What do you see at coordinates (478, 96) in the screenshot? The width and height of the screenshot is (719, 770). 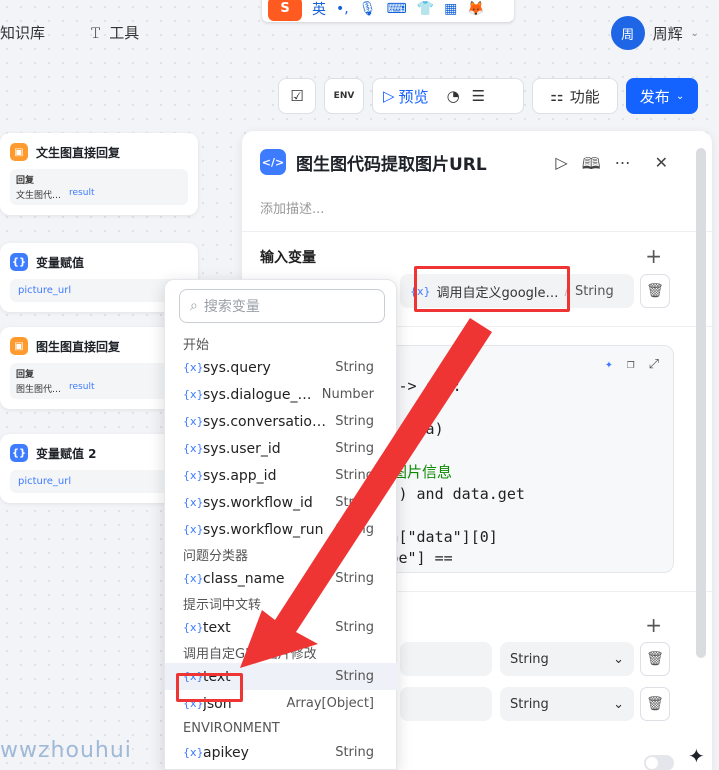 I see `list-icon: ☰` at bounding box center [478, 96].